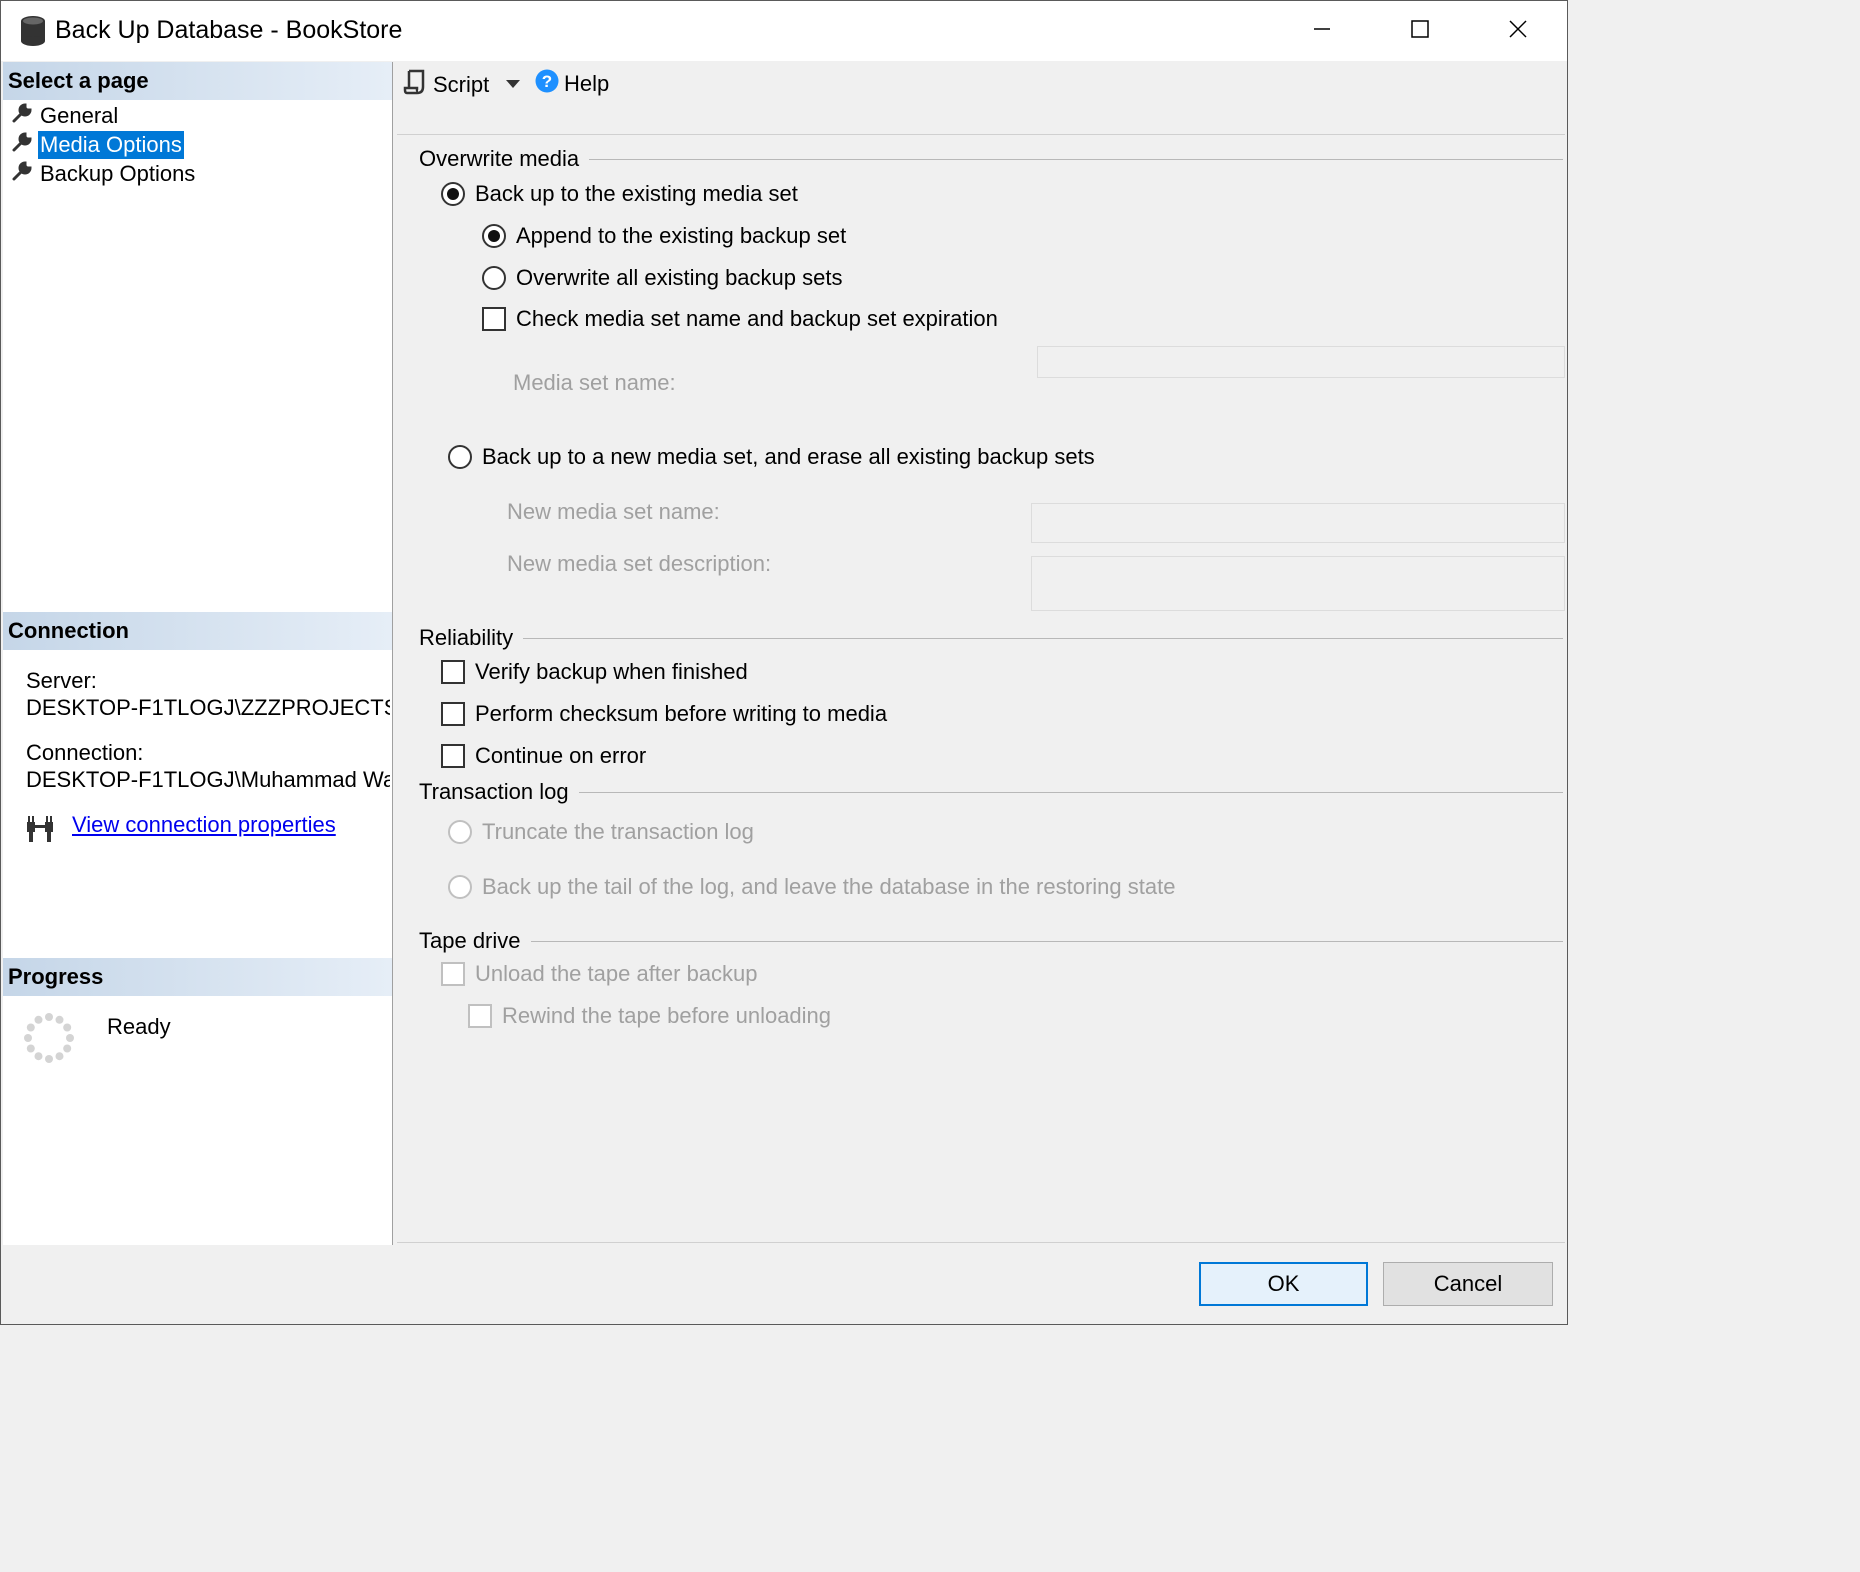 The width and height of the screenshot is (1860, 1572). Describe the element at coordinates (1298, 523) in the screenshot. I see `new-media-set-name-input` at that location.